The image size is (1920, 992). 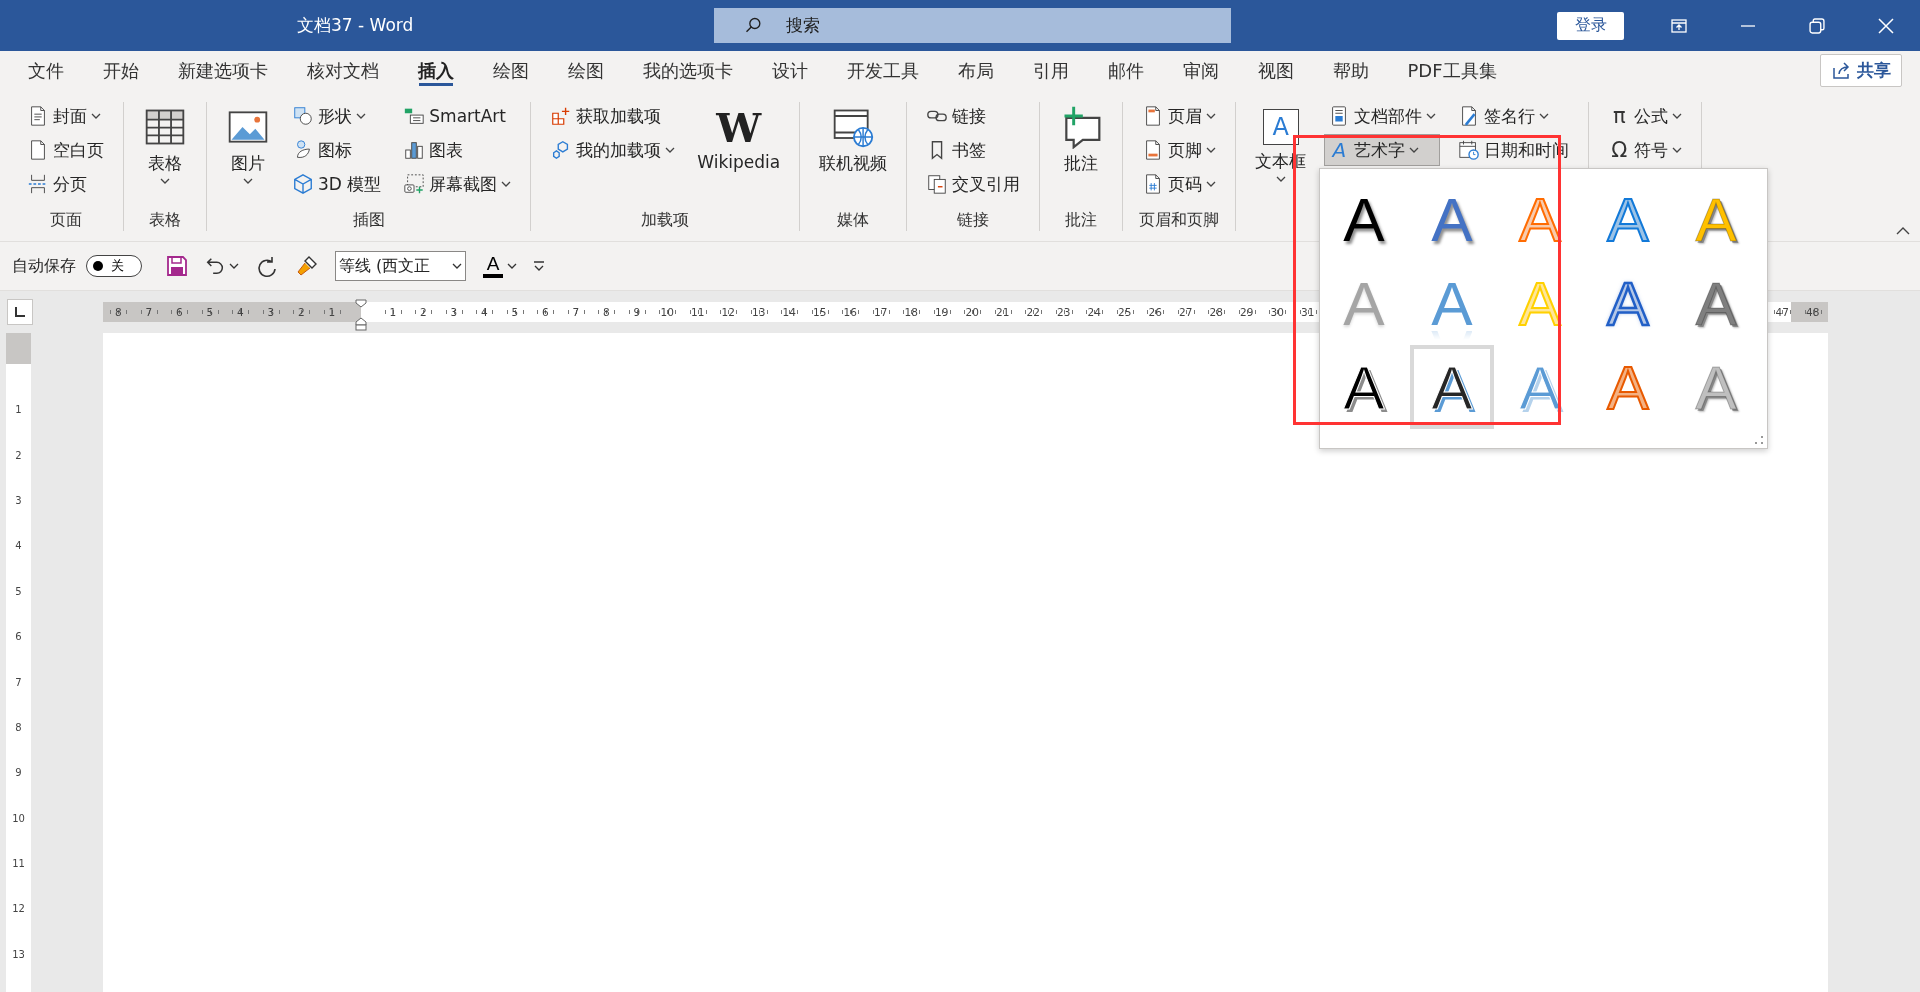 I want to click on wordart-style-option: A, so click(x=1452, y=387).